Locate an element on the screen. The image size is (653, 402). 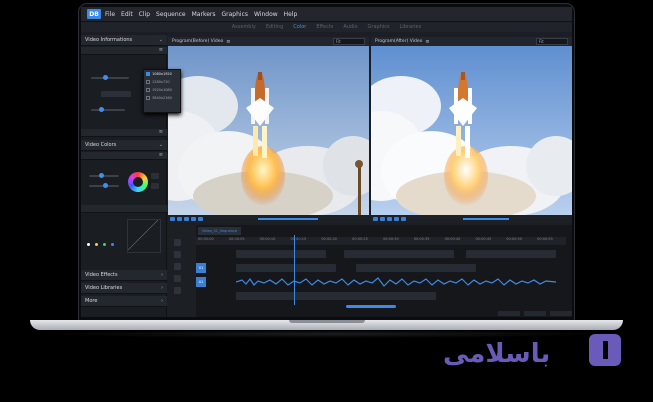
watermark: باسلامی is located at coordinates (533, 350).